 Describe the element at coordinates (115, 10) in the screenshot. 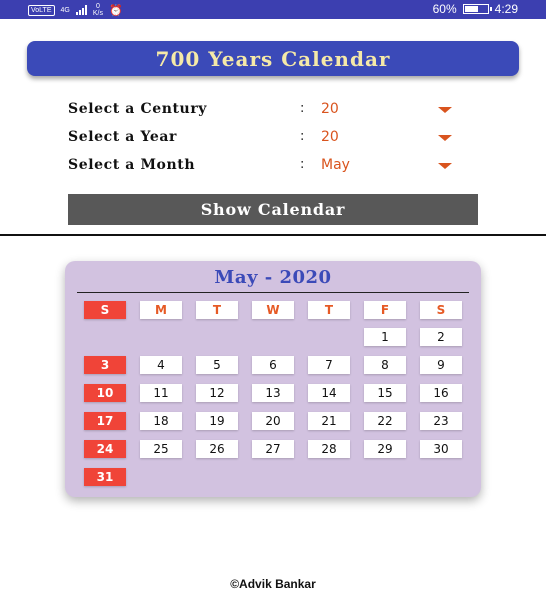

I see `alarm-clock-icon: ⏰` at that location.